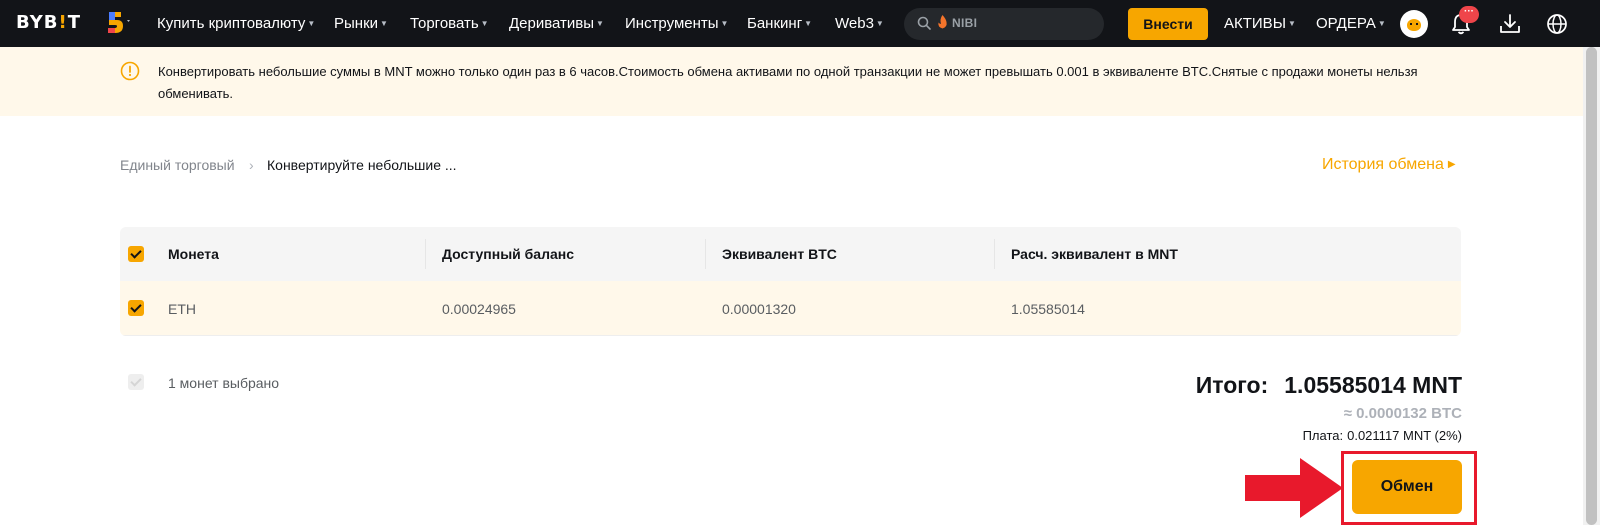  What do you see at coordinates (779, 23) in the screenshot?
I see `nav-banking: Банкинг ▼` at bounding box center [779, 23].